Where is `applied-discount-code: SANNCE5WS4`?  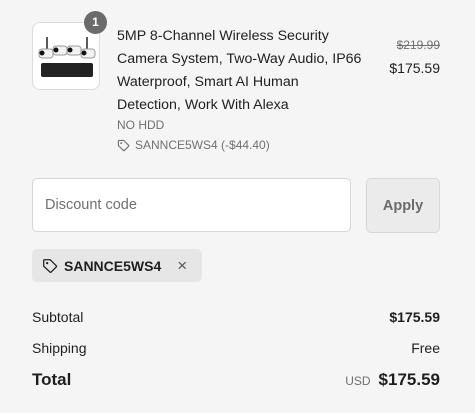
applied-discount-code: SANNCE5WS4 is located at coordinates (113, 265).